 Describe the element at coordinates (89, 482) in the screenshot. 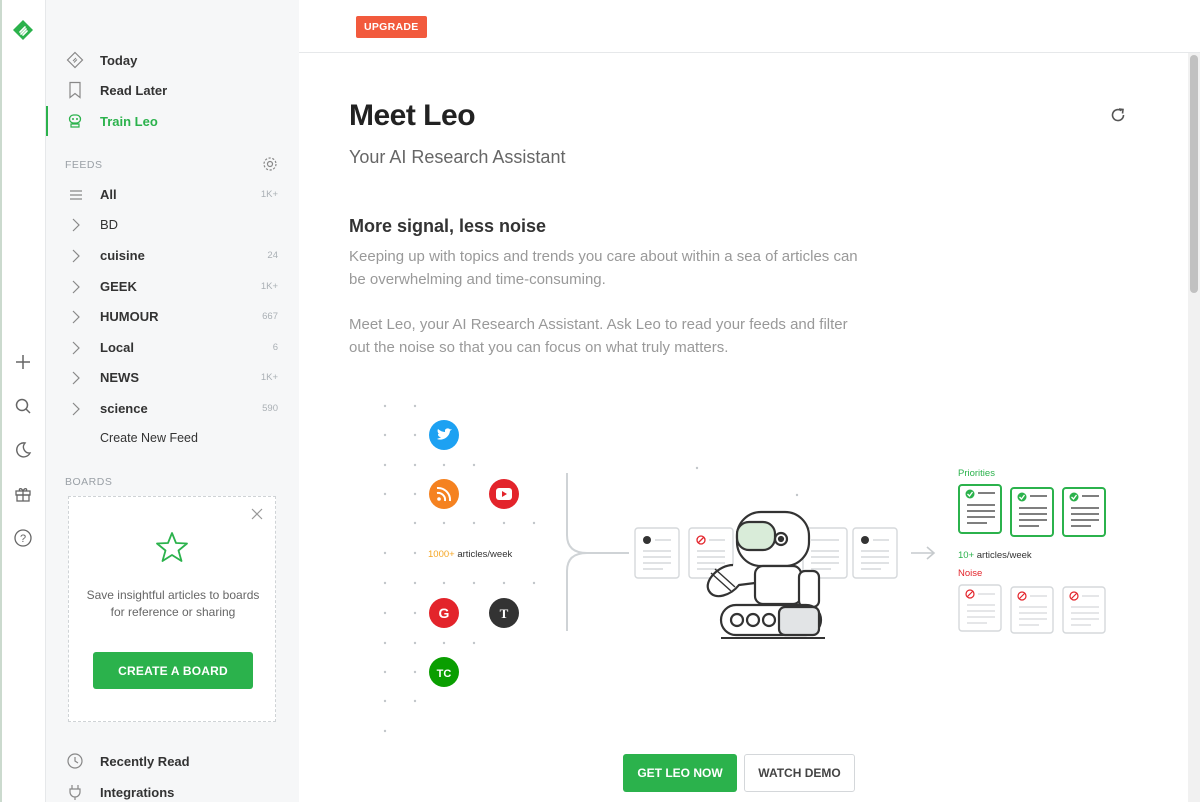

I see `boards-section-label: BOARDS` at that location.